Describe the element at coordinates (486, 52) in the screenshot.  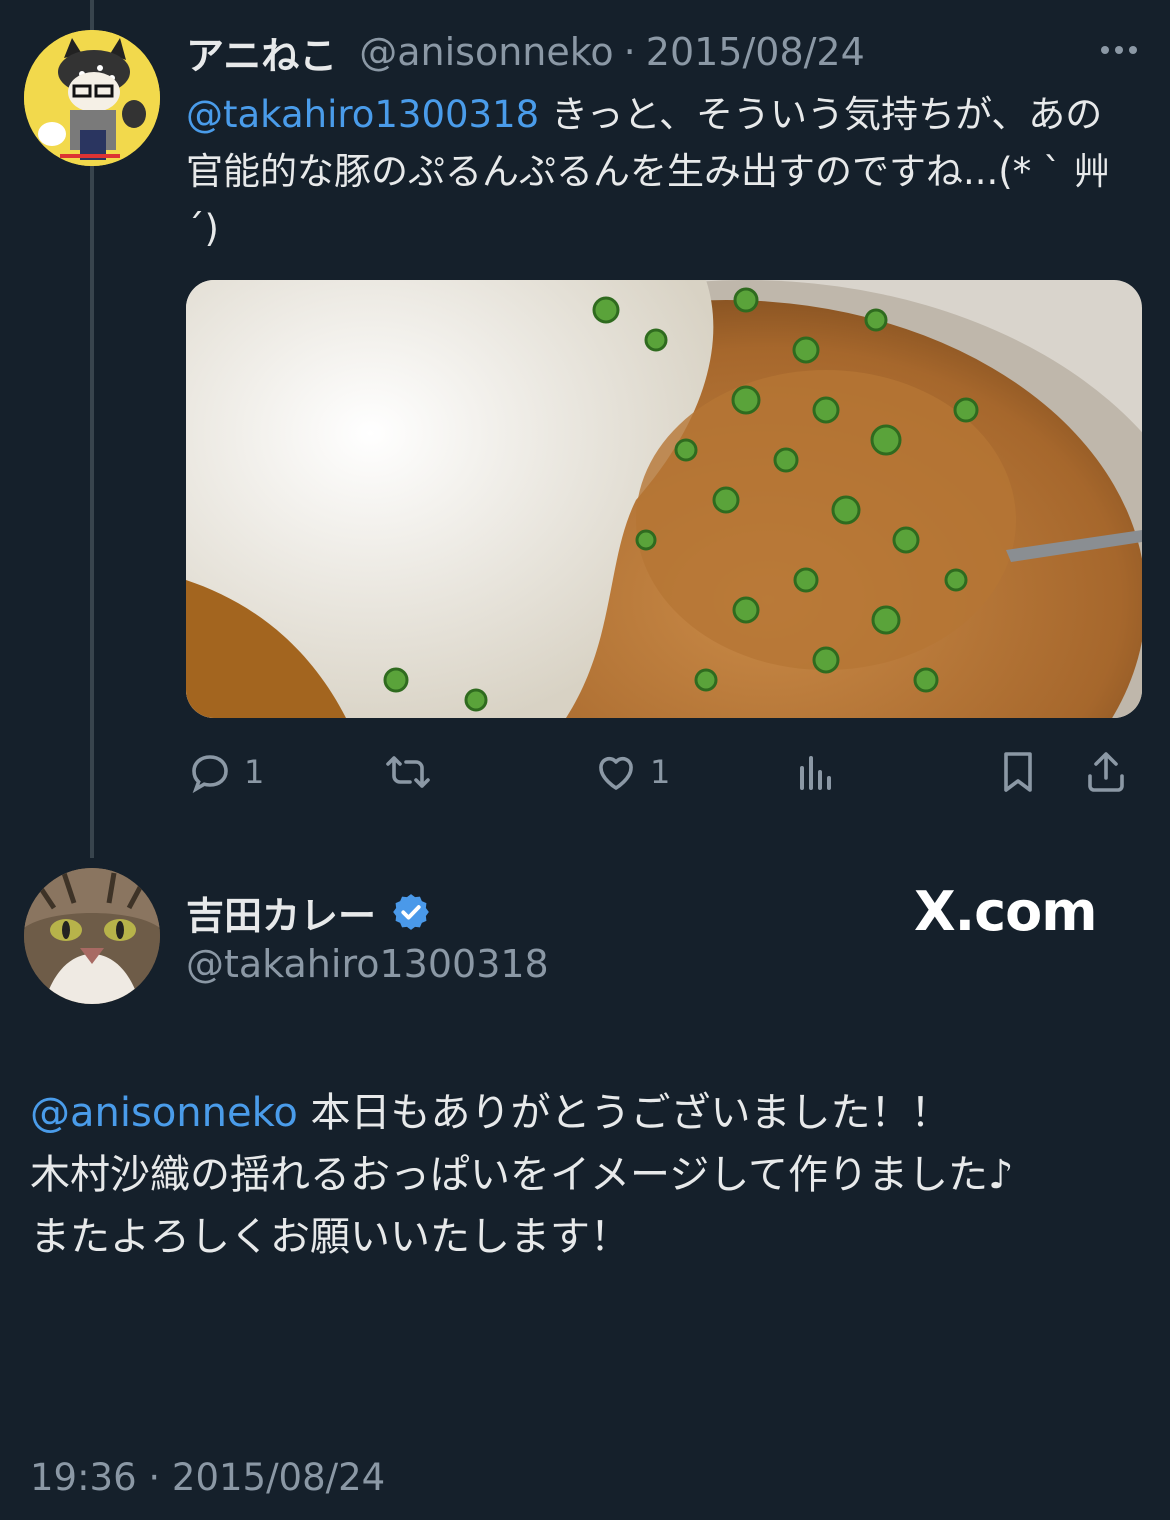
I see `user-handle: @anisonneko` at that location.